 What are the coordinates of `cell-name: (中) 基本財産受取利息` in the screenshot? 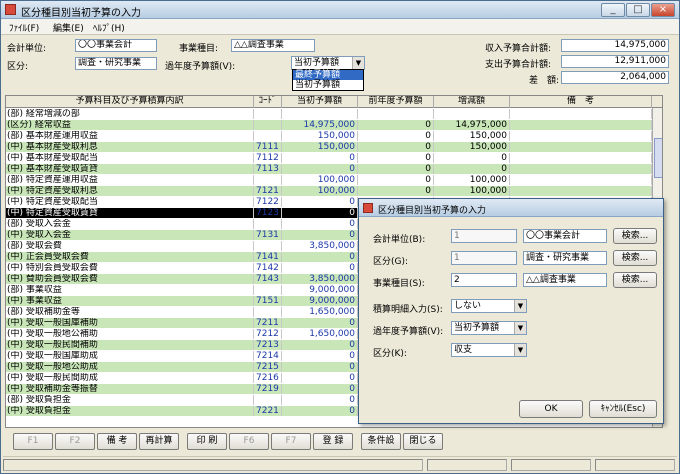 It's located at (130, 147).